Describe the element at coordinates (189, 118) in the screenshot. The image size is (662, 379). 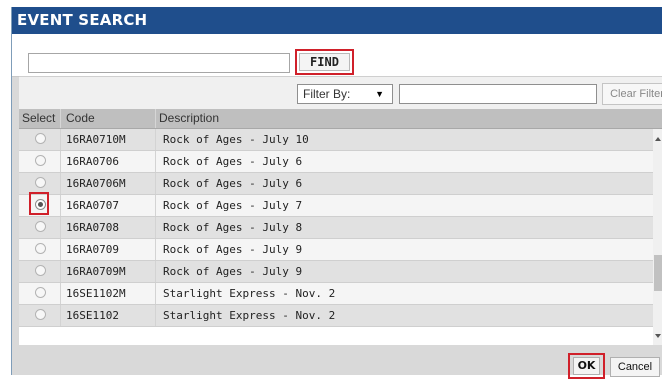
I see `column-header-description: Description` at that location.